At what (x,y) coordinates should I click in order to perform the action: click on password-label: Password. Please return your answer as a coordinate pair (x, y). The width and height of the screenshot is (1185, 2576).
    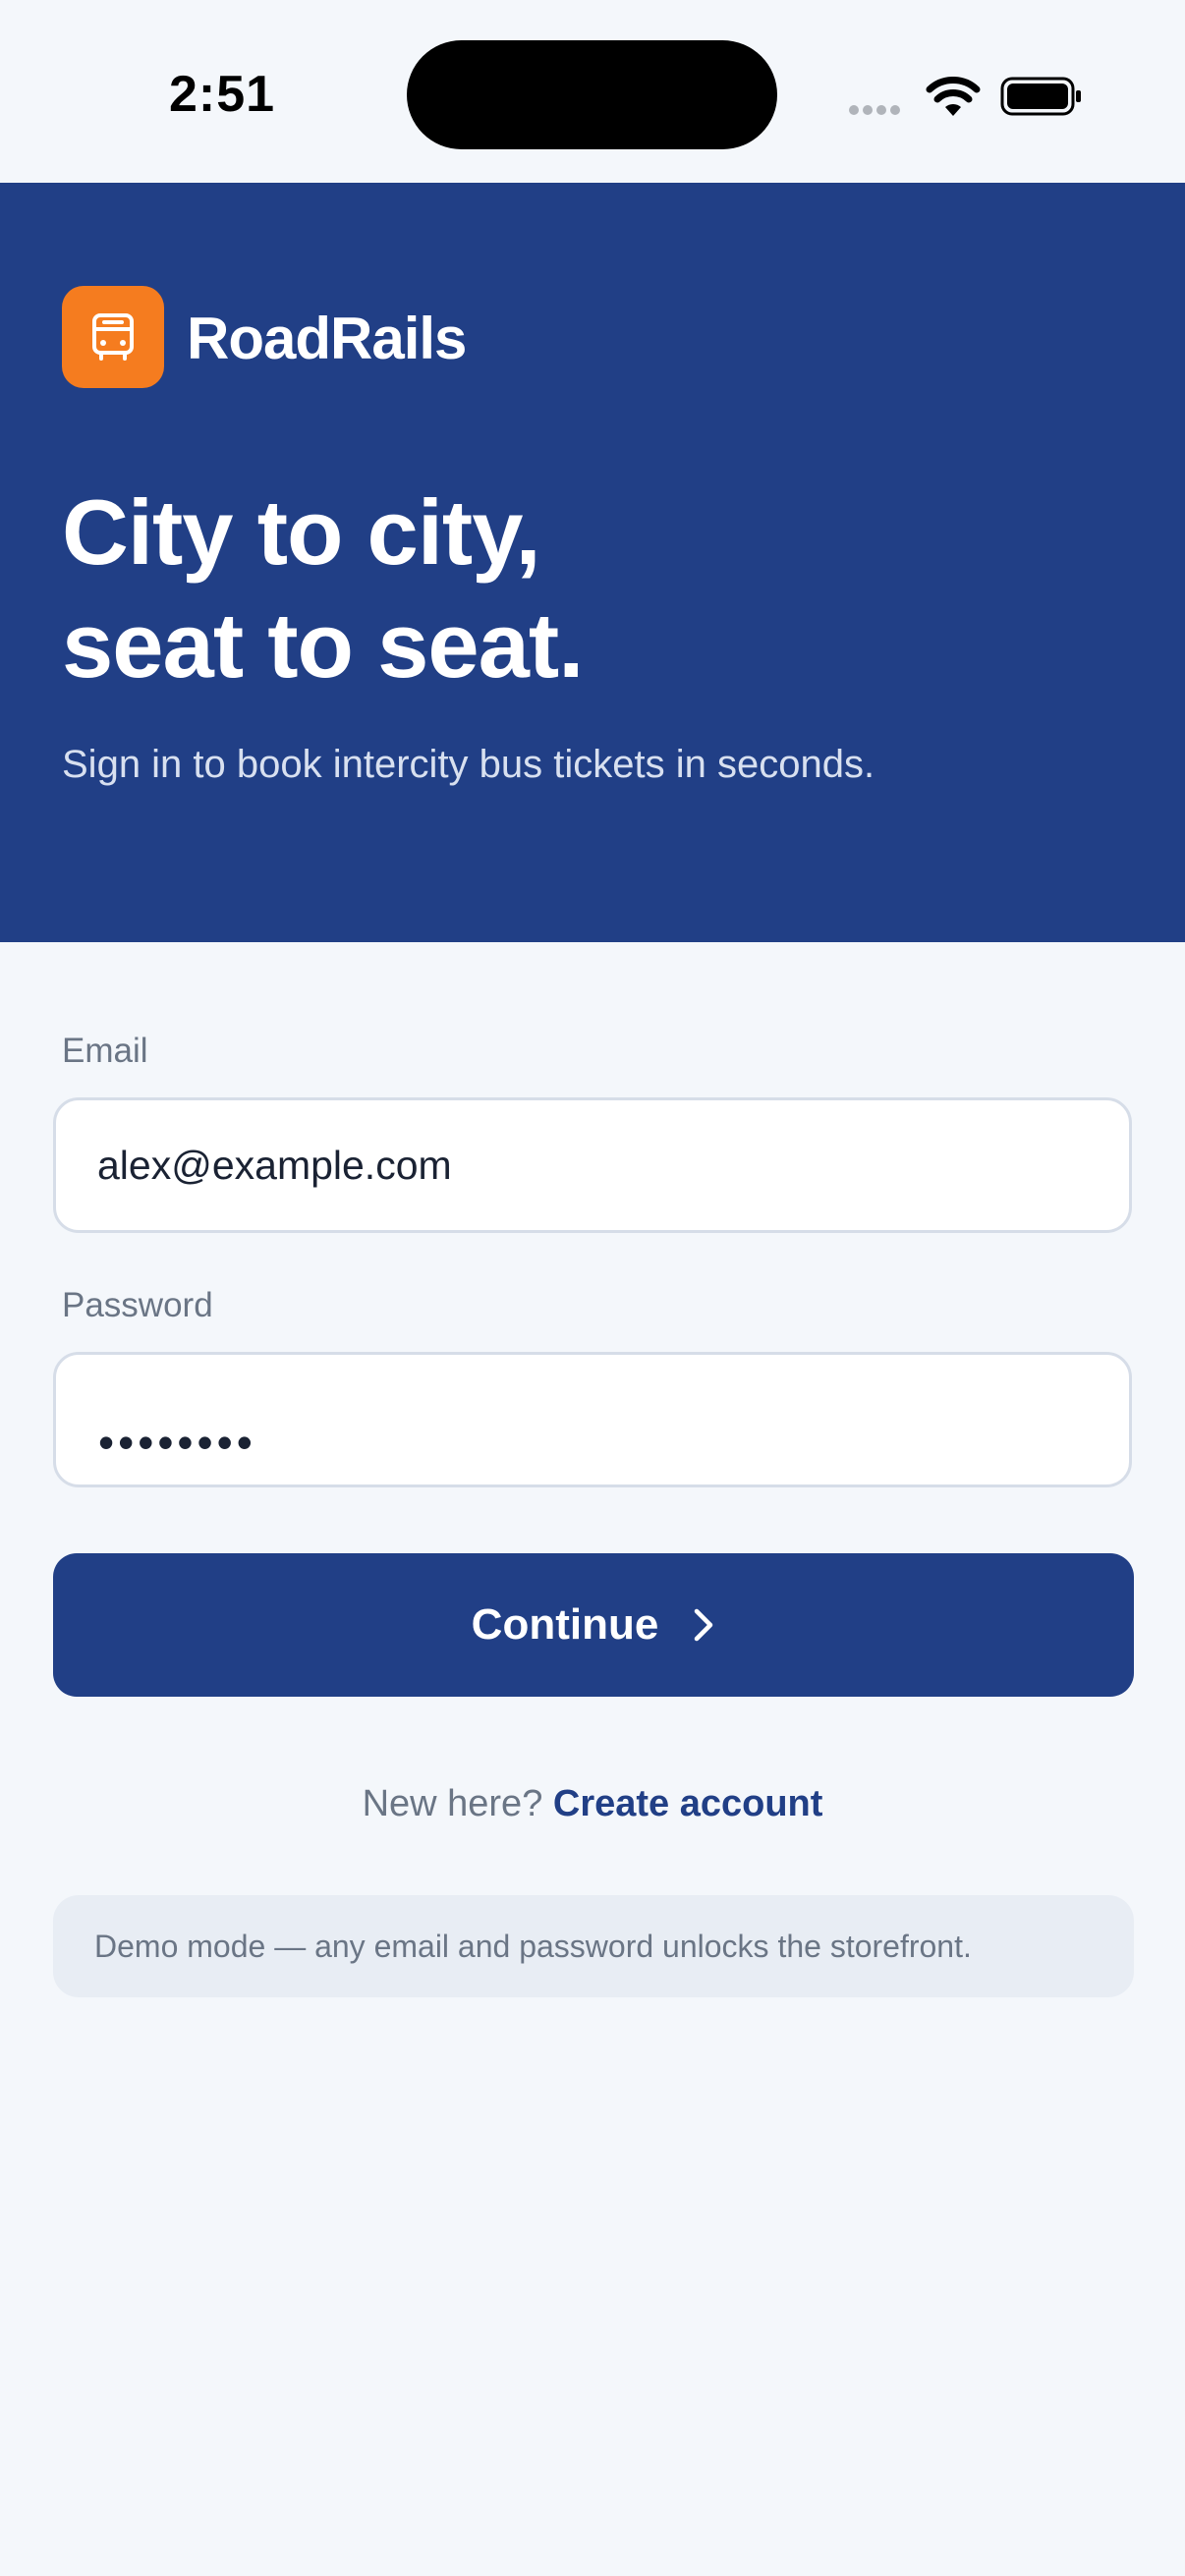
    Looking at the image, I should click on (137, 1305).